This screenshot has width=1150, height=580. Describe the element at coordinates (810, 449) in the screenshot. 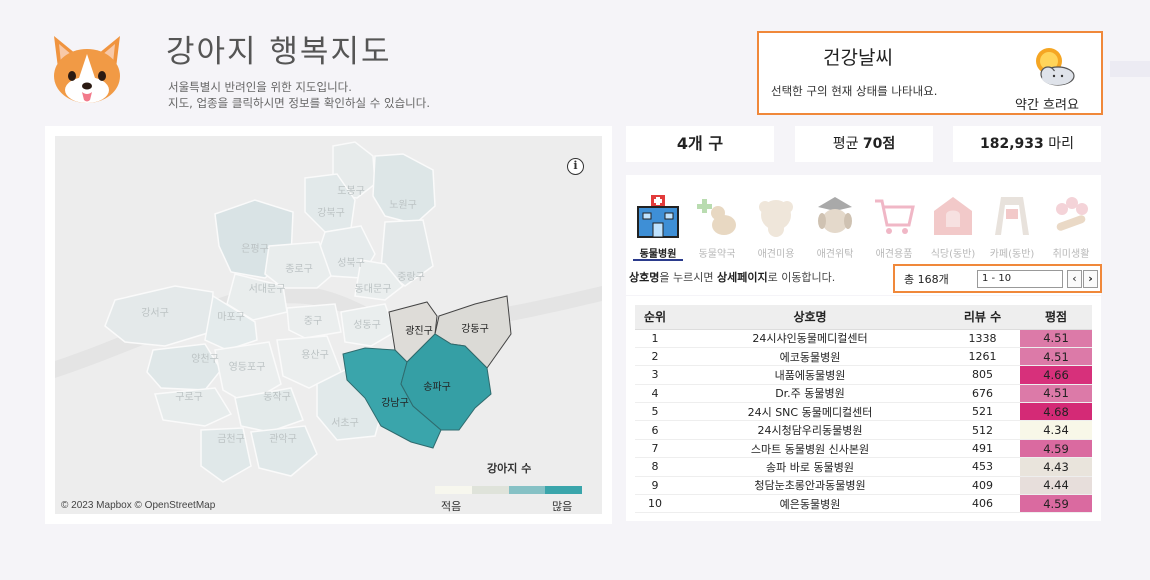

I see `business-name-link: 스마트 동물병원 신사본원` at that location.